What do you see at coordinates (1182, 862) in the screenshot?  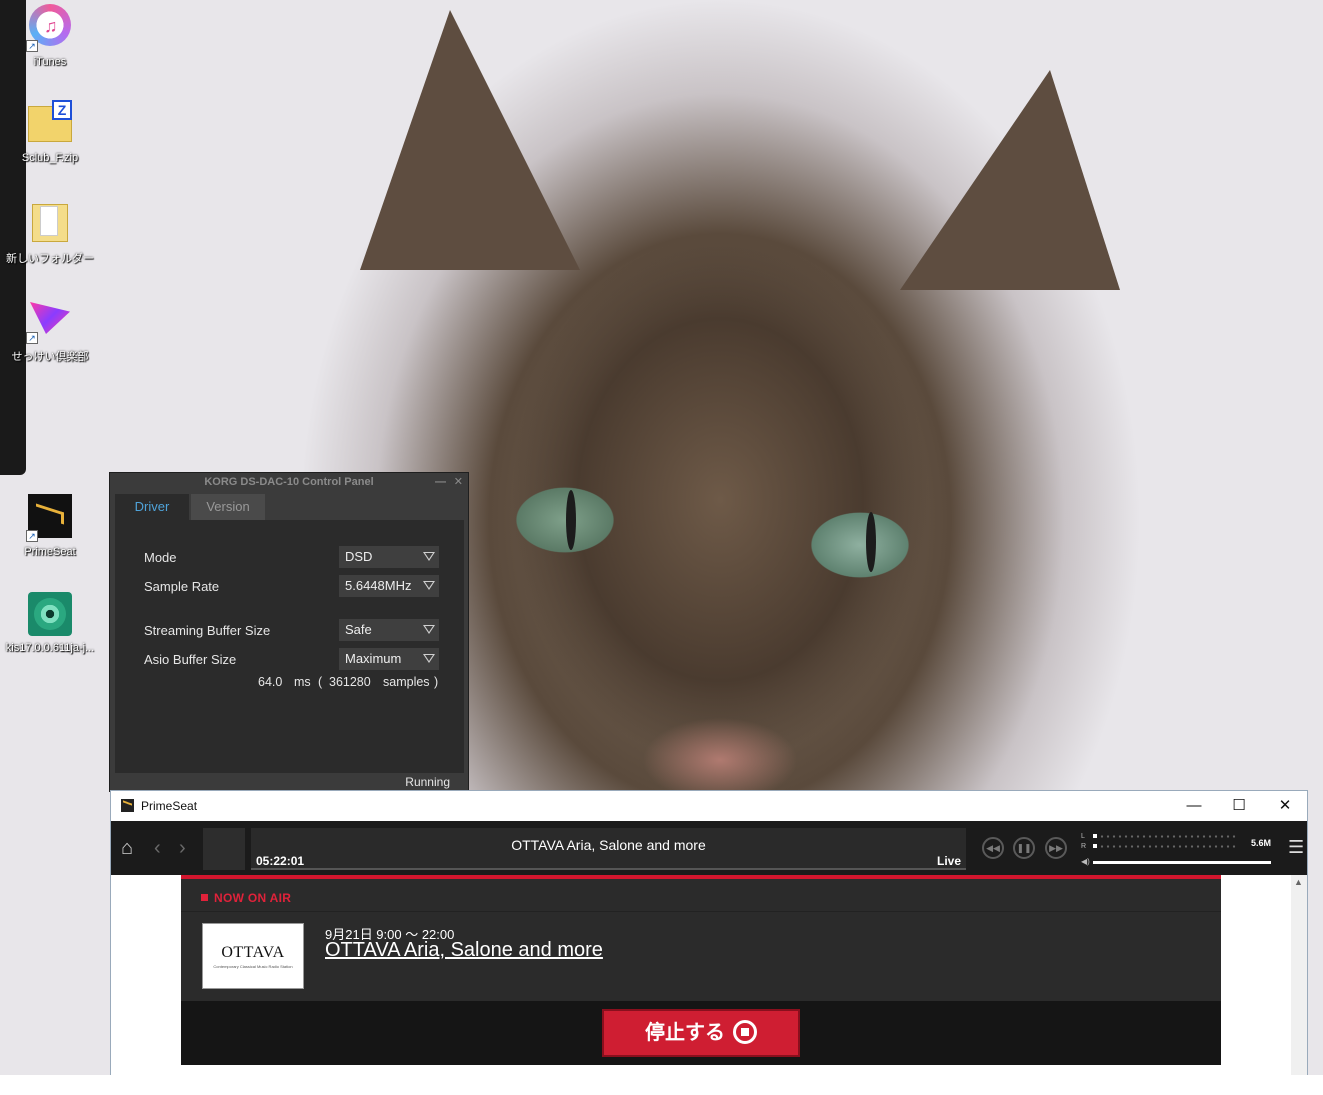 I see `volume-slider` at bounding box center [1182, 862].